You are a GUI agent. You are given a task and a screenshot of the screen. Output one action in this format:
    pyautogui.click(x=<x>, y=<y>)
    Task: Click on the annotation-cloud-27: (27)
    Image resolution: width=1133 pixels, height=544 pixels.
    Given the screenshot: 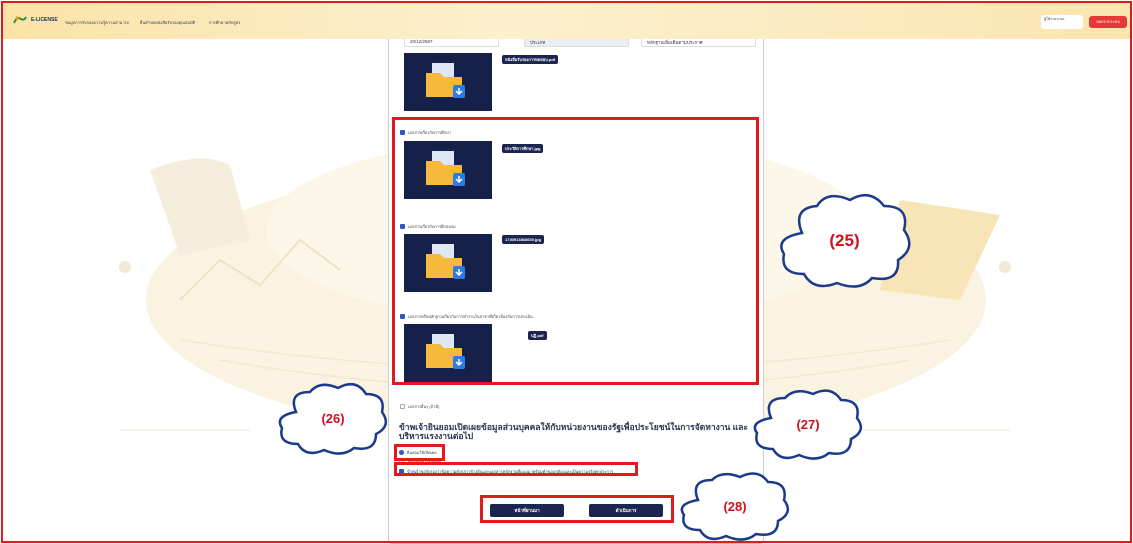 What is the action you would take?
    pyautogui.click(x=808, y=424)
    